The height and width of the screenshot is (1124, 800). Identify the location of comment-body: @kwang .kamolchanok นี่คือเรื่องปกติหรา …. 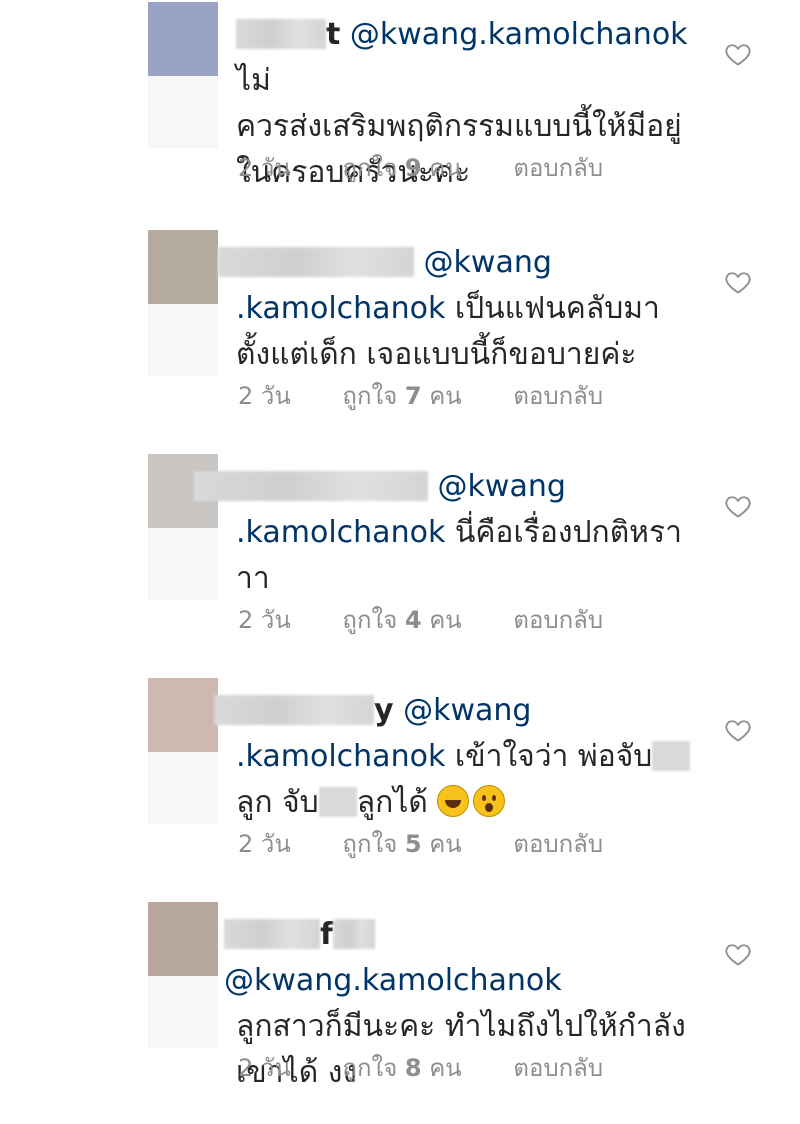
(445, 533).